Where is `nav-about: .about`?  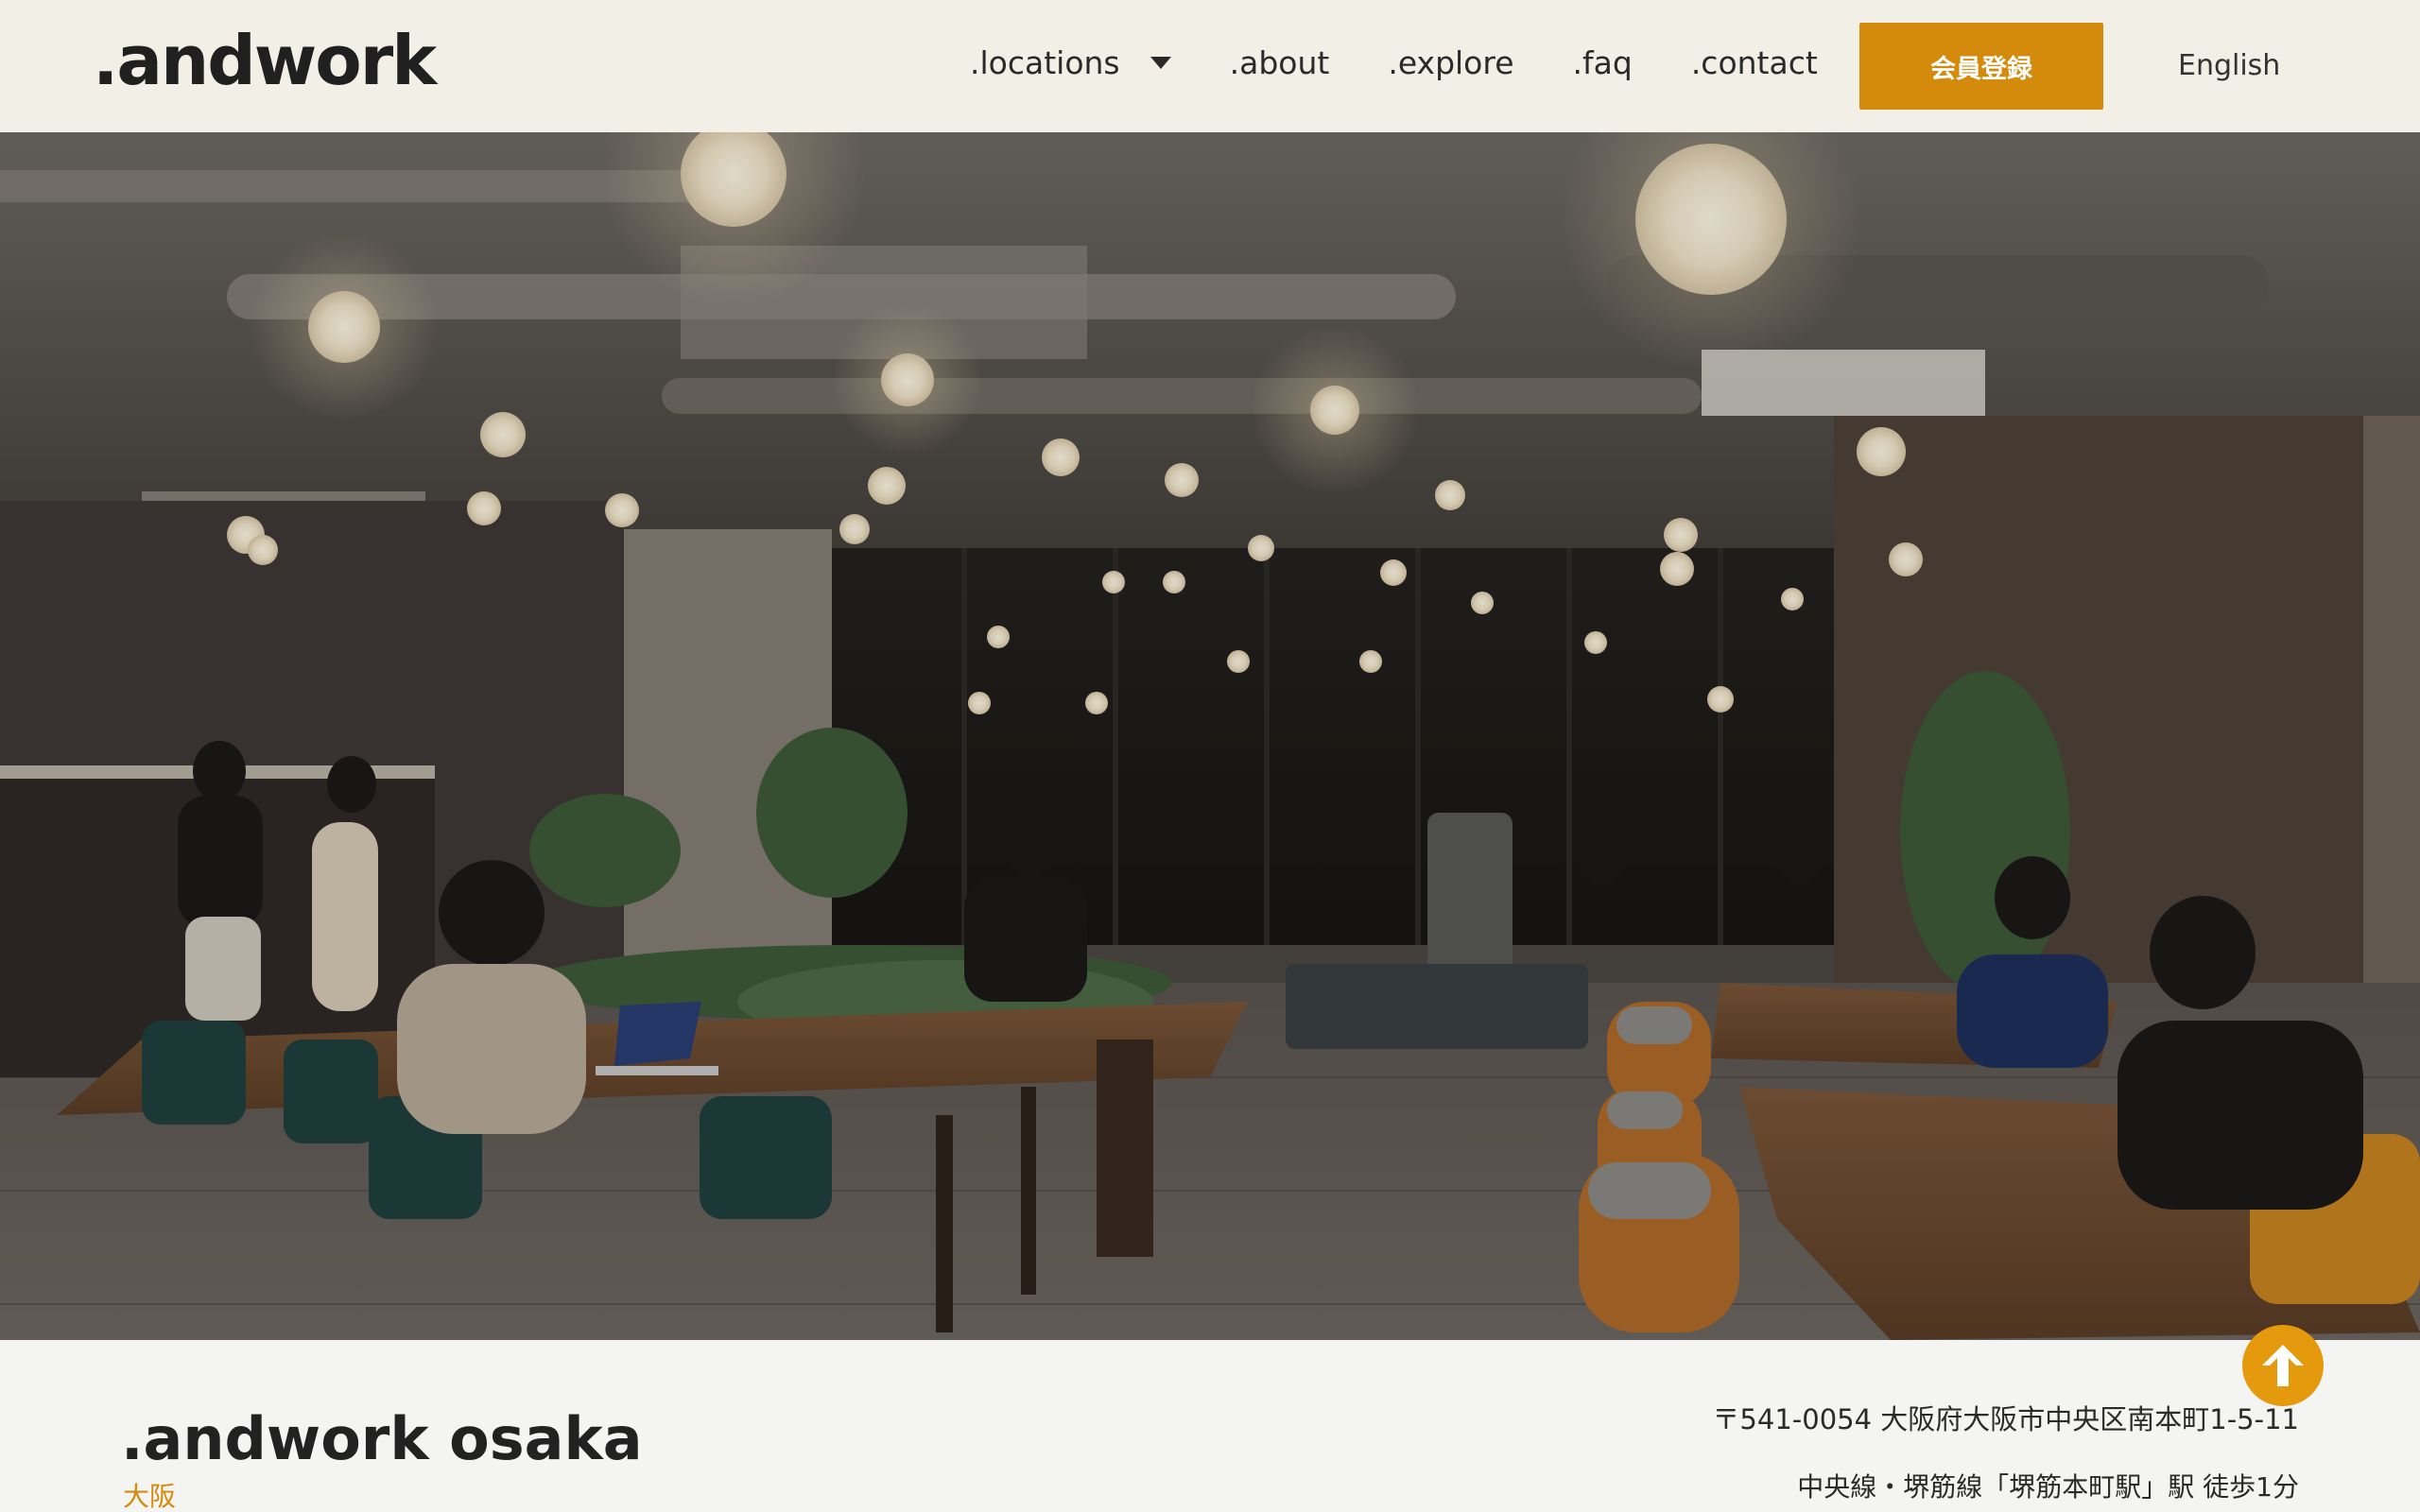
nav-about: .about is located at coordinates (1280, 62).